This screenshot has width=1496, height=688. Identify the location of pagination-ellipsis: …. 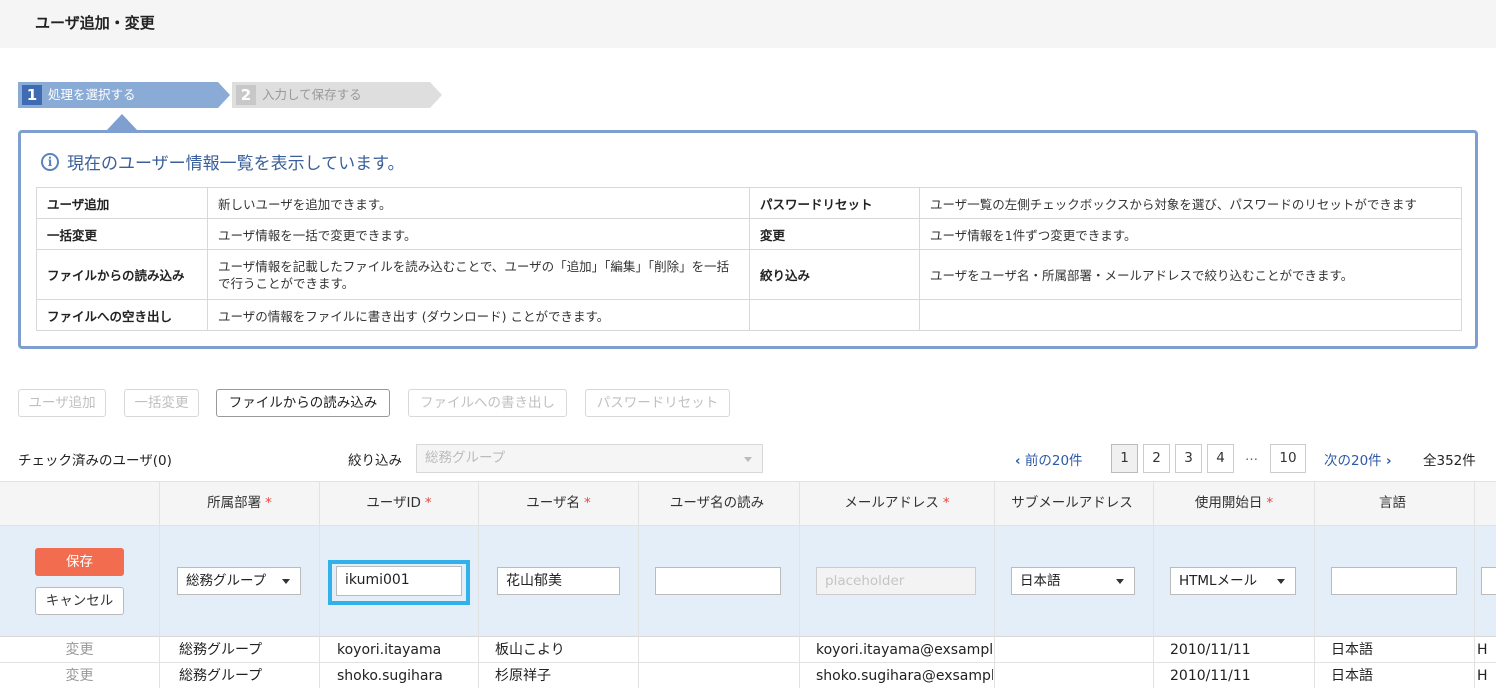
(1251, 456).